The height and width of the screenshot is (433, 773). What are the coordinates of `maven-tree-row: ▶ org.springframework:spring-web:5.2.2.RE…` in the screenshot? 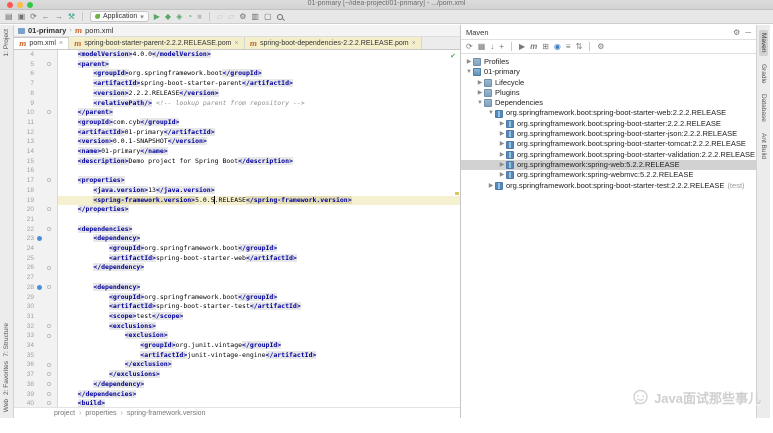 It's located at (608, 165).